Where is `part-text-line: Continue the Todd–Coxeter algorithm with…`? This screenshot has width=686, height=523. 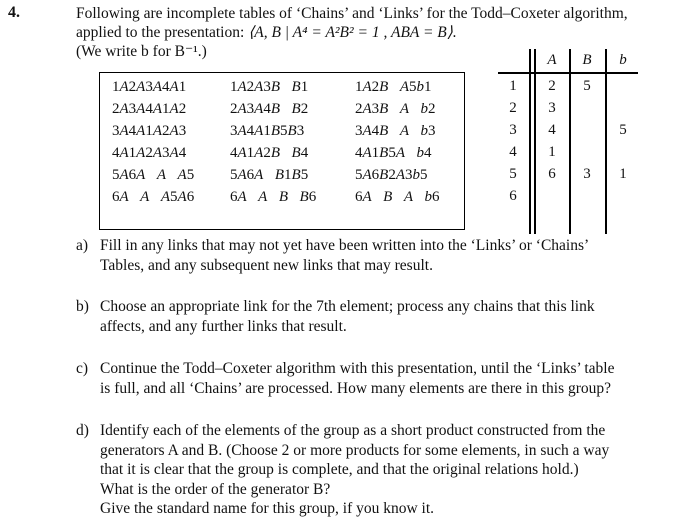 part-text-line: Continue the Todd–Coxeter algorithm with… is located at coordinates (357, 368).